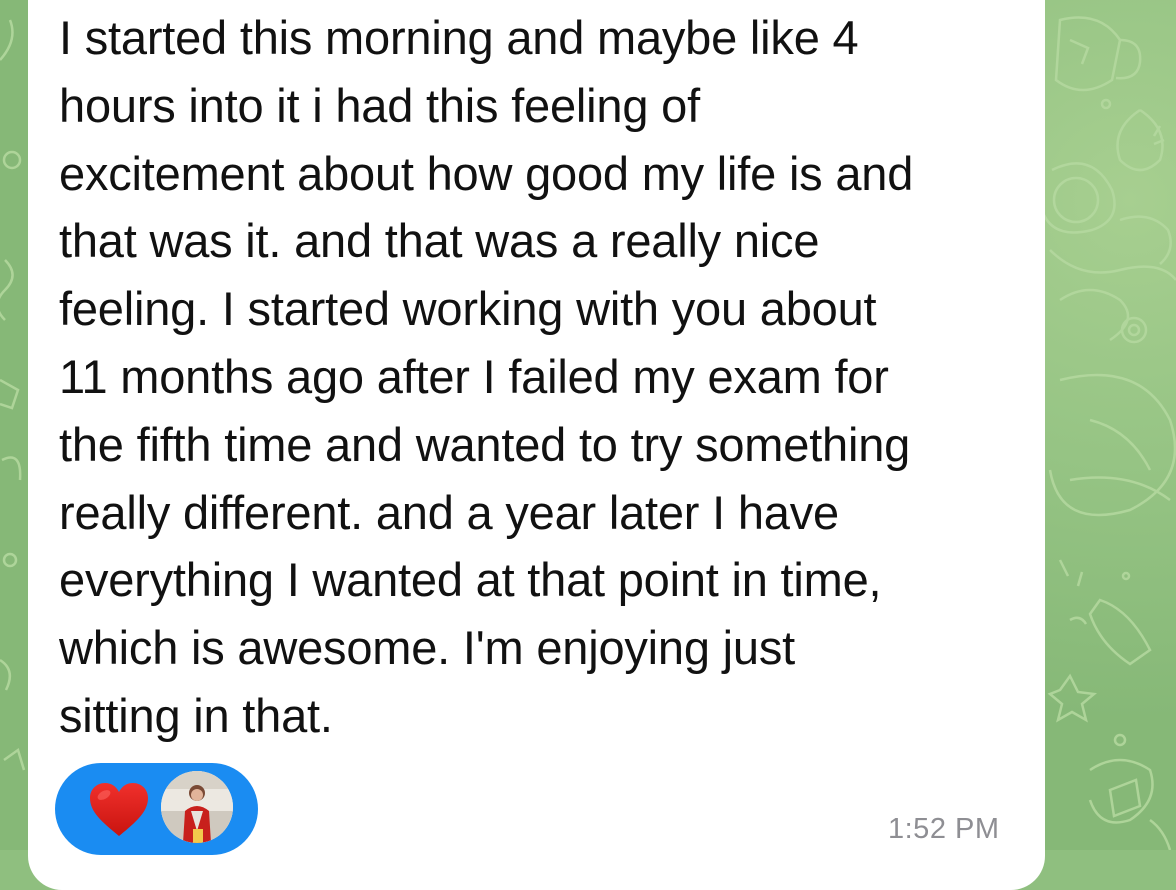  I want to click on message-timestamp: 1:52 PM, so click(944, 829).